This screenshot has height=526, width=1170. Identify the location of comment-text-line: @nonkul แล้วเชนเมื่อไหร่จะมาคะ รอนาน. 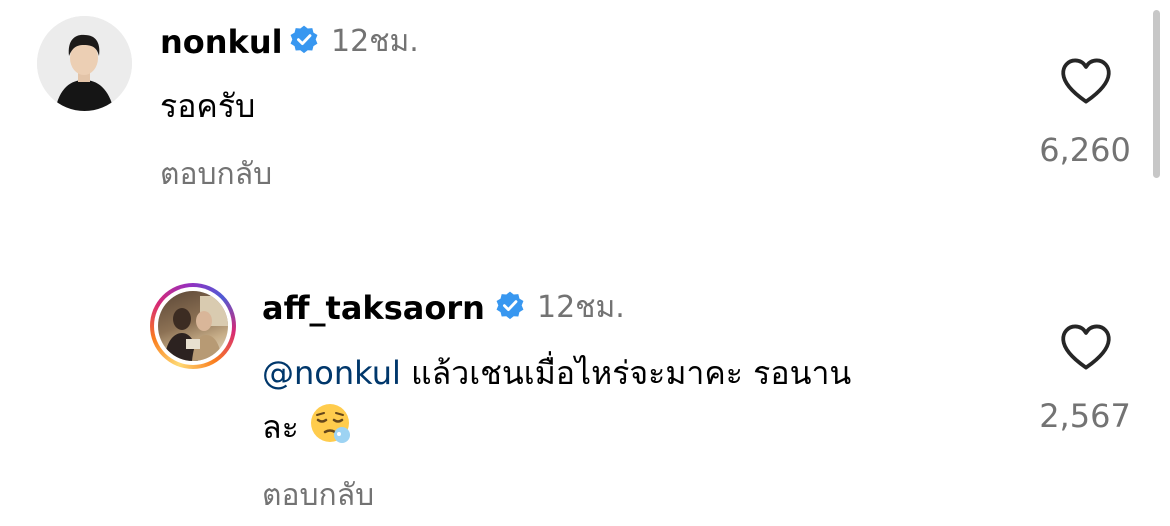
(556, 373).